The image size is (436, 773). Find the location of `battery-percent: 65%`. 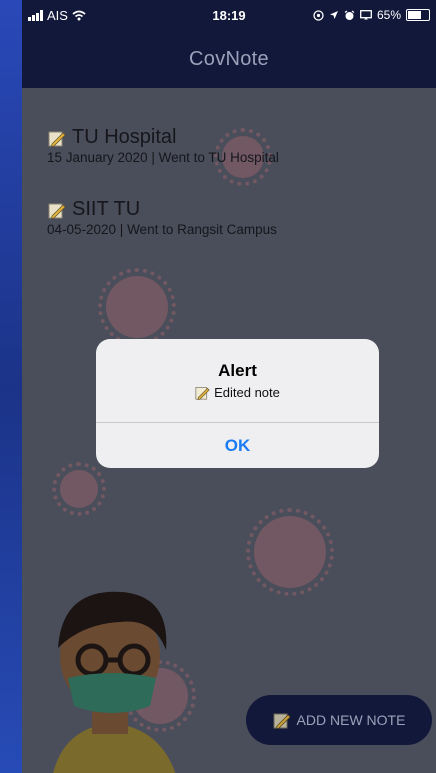

battery-percent: 65% is located at coordinates (388, 15).